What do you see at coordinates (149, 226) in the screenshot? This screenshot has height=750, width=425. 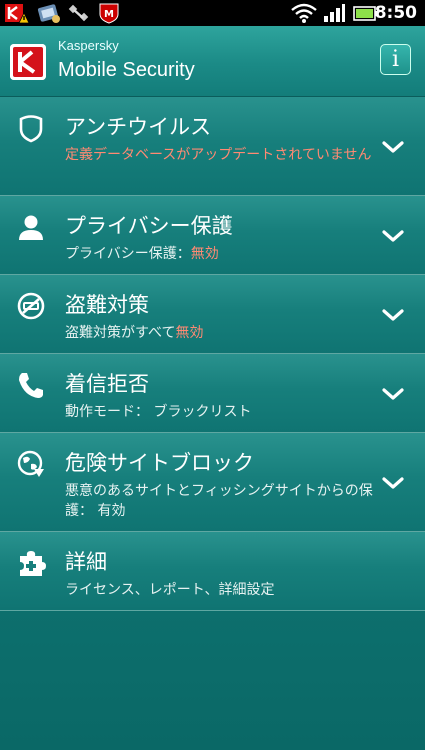 I see `item-title: プライバシー保護` at bounding box center [149, 226].